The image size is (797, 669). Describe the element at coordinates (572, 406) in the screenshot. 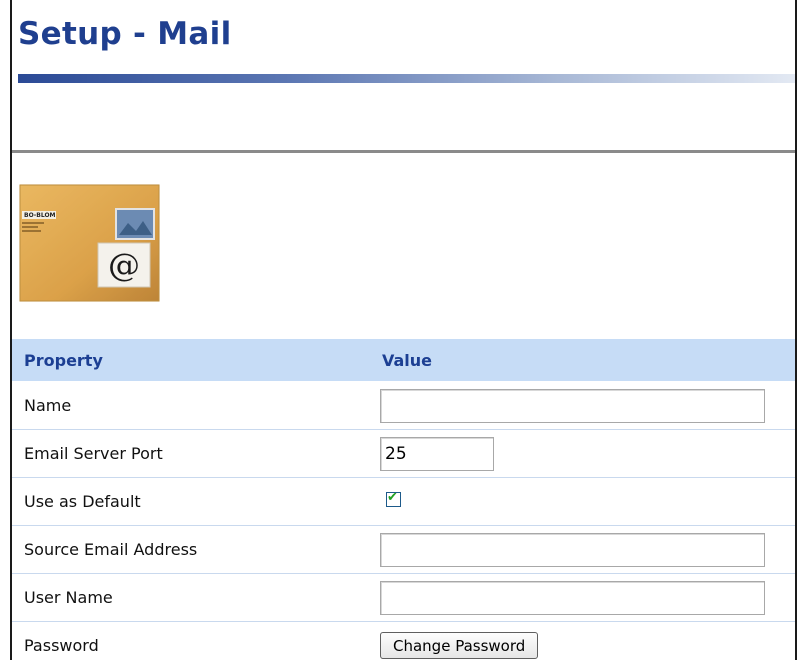

I see `name-input` at that location.